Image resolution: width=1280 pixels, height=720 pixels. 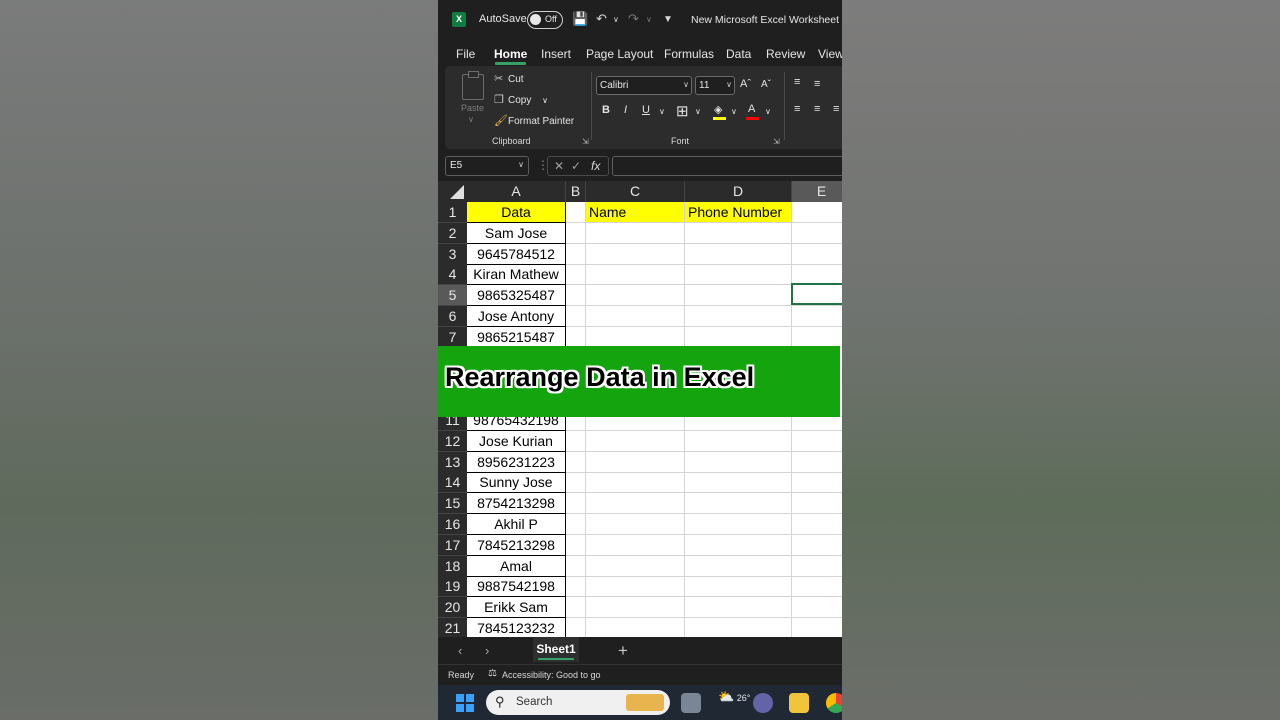 I want to click on row-header: 7, so click(x=452, y=337).